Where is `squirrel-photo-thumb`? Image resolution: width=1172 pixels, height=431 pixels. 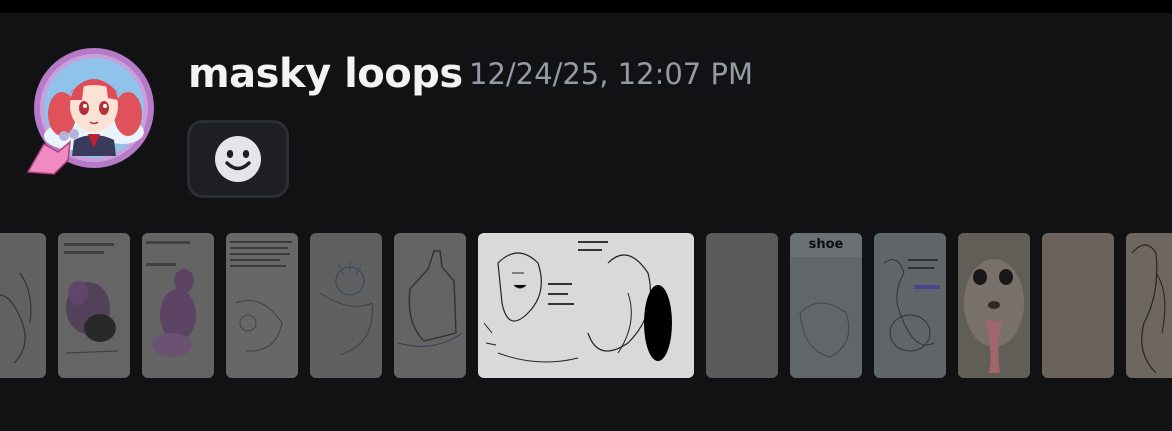 squirrel-photo-thumb is located at coordinates (994, 305).